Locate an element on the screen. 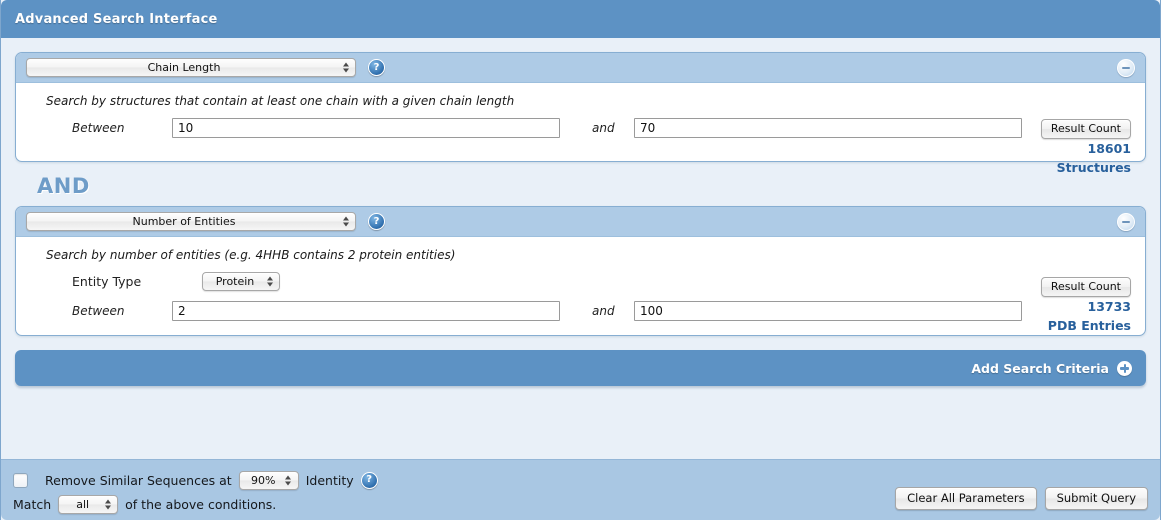 The height and width of the screenshot is (520, 1161). entity-count-range-row: Between and is located at coordinates (580, 311).